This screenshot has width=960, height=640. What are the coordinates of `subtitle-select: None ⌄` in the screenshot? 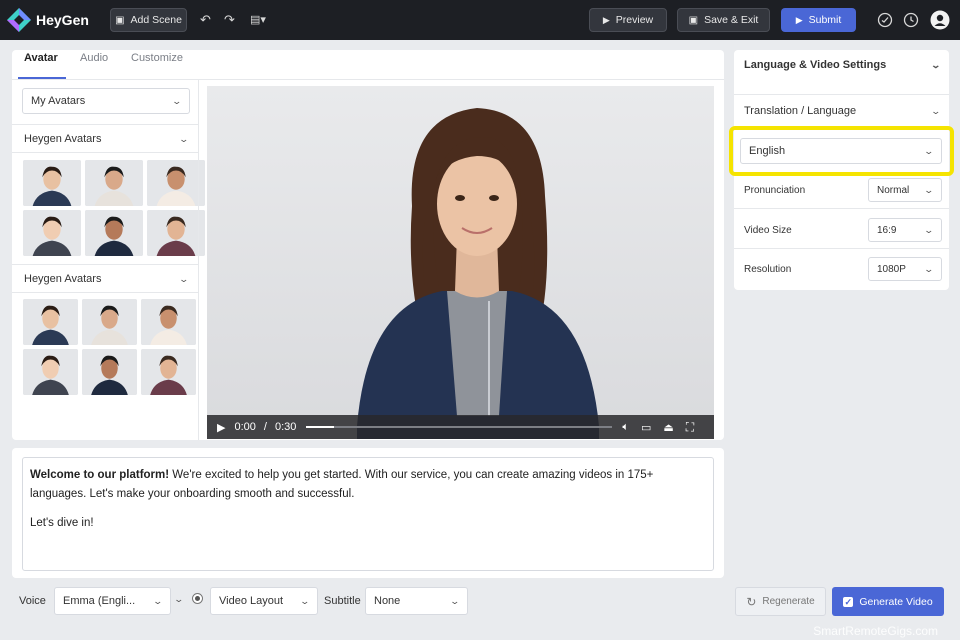 It's located at (416, 601).